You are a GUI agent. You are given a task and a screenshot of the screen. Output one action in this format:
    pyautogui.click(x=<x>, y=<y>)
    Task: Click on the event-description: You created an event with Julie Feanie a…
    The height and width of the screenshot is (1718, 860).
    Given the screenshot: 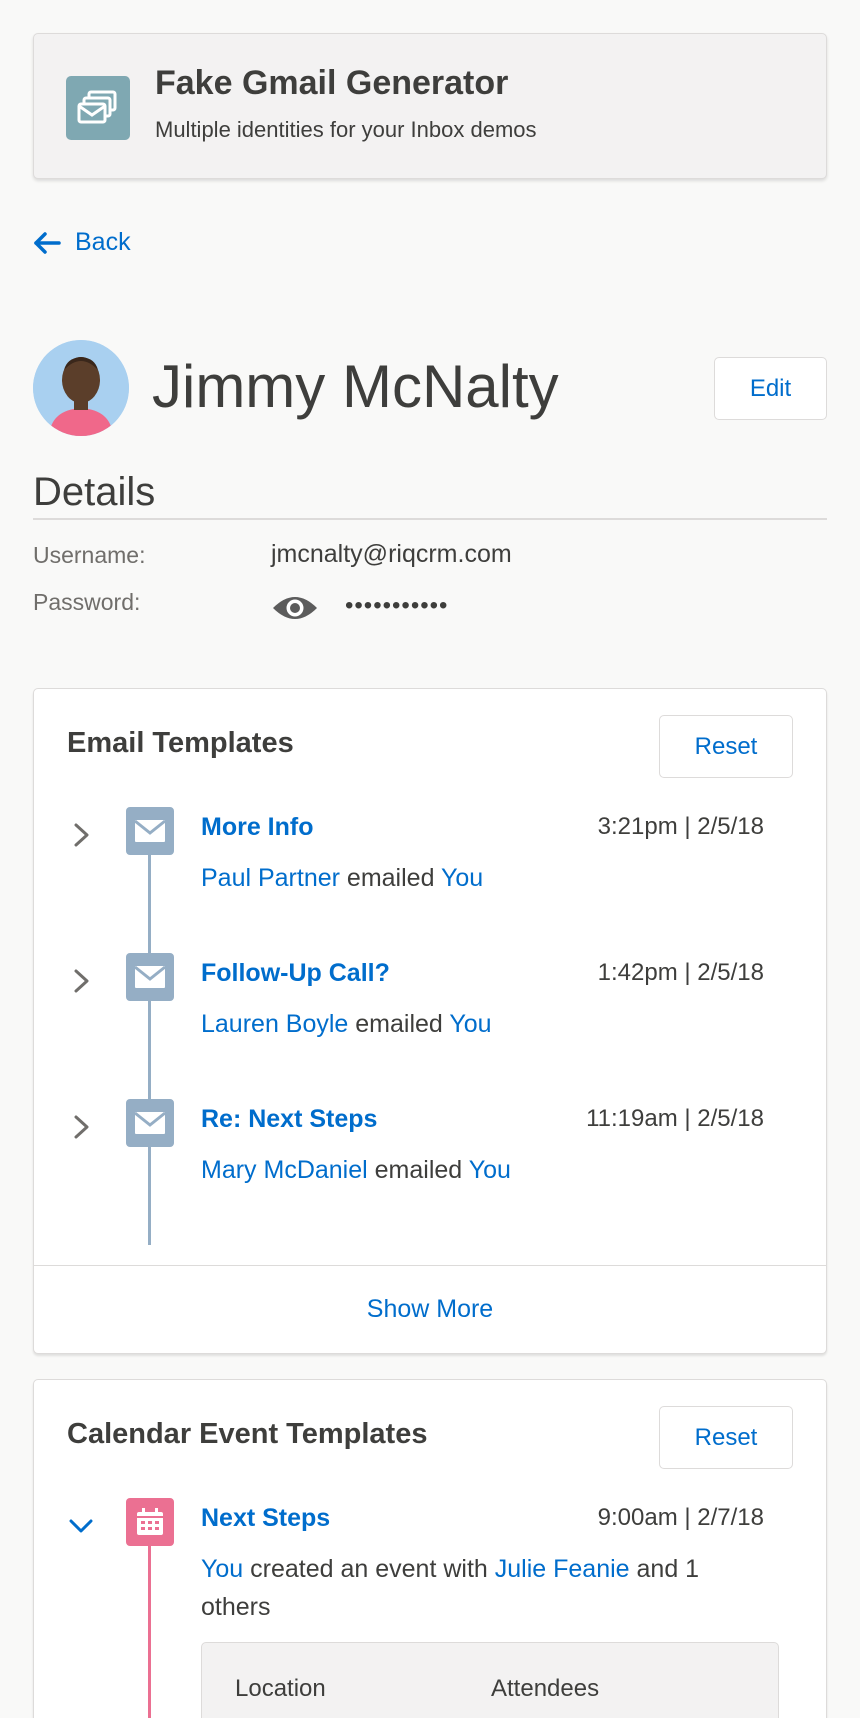 What is the action you would take?
    pyautogui.click(x=481, y=1588)
    